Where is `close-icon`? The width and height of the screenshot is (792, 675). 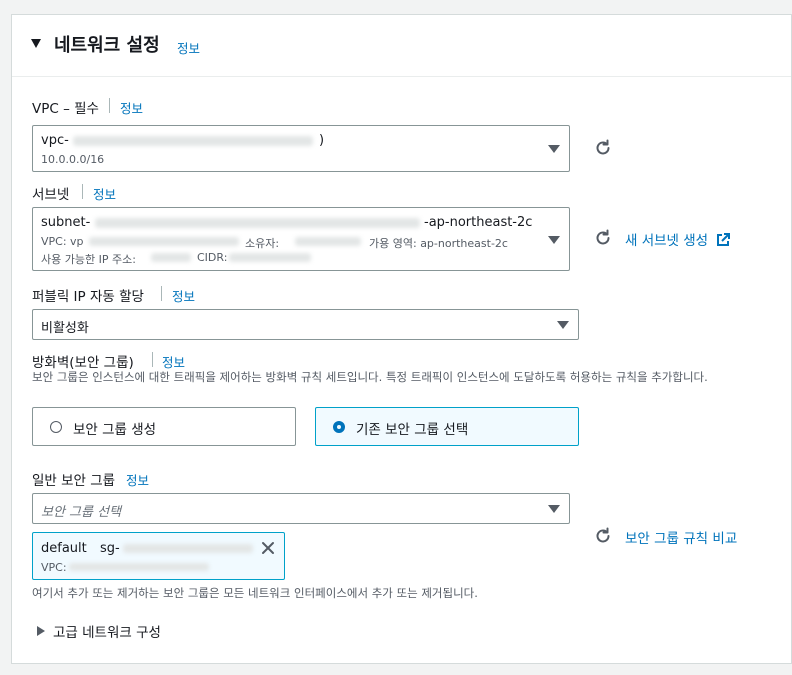 close-icon is located at coordinates (268, 548).